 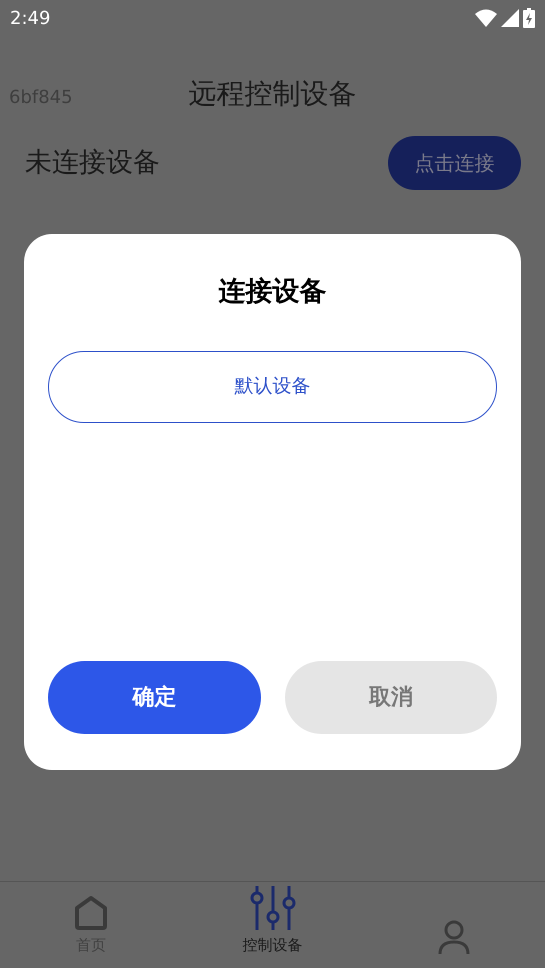 I want to click on wifi-icon, so click(x=486, y=18).